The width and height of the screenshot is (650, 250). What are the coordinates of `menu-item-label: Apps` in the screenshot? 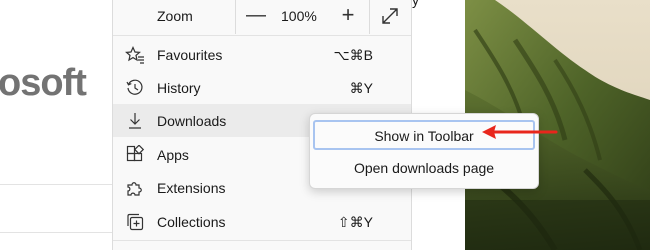 It's located at (173, 155).